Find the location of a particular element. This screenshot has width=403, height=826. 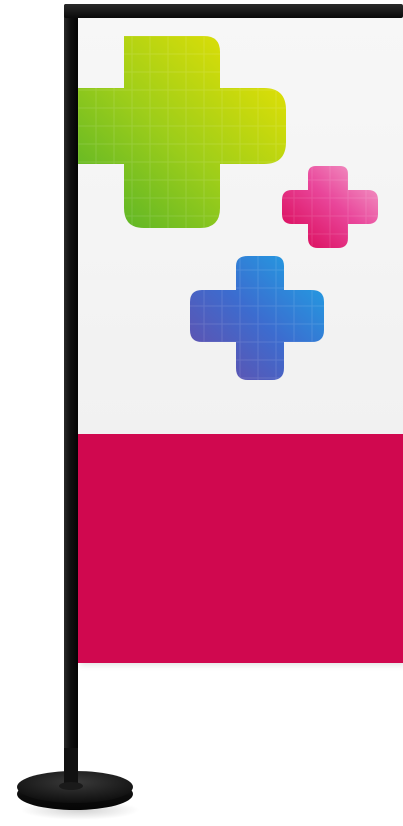

flag-top-bar is located at coordinates (233, 11).